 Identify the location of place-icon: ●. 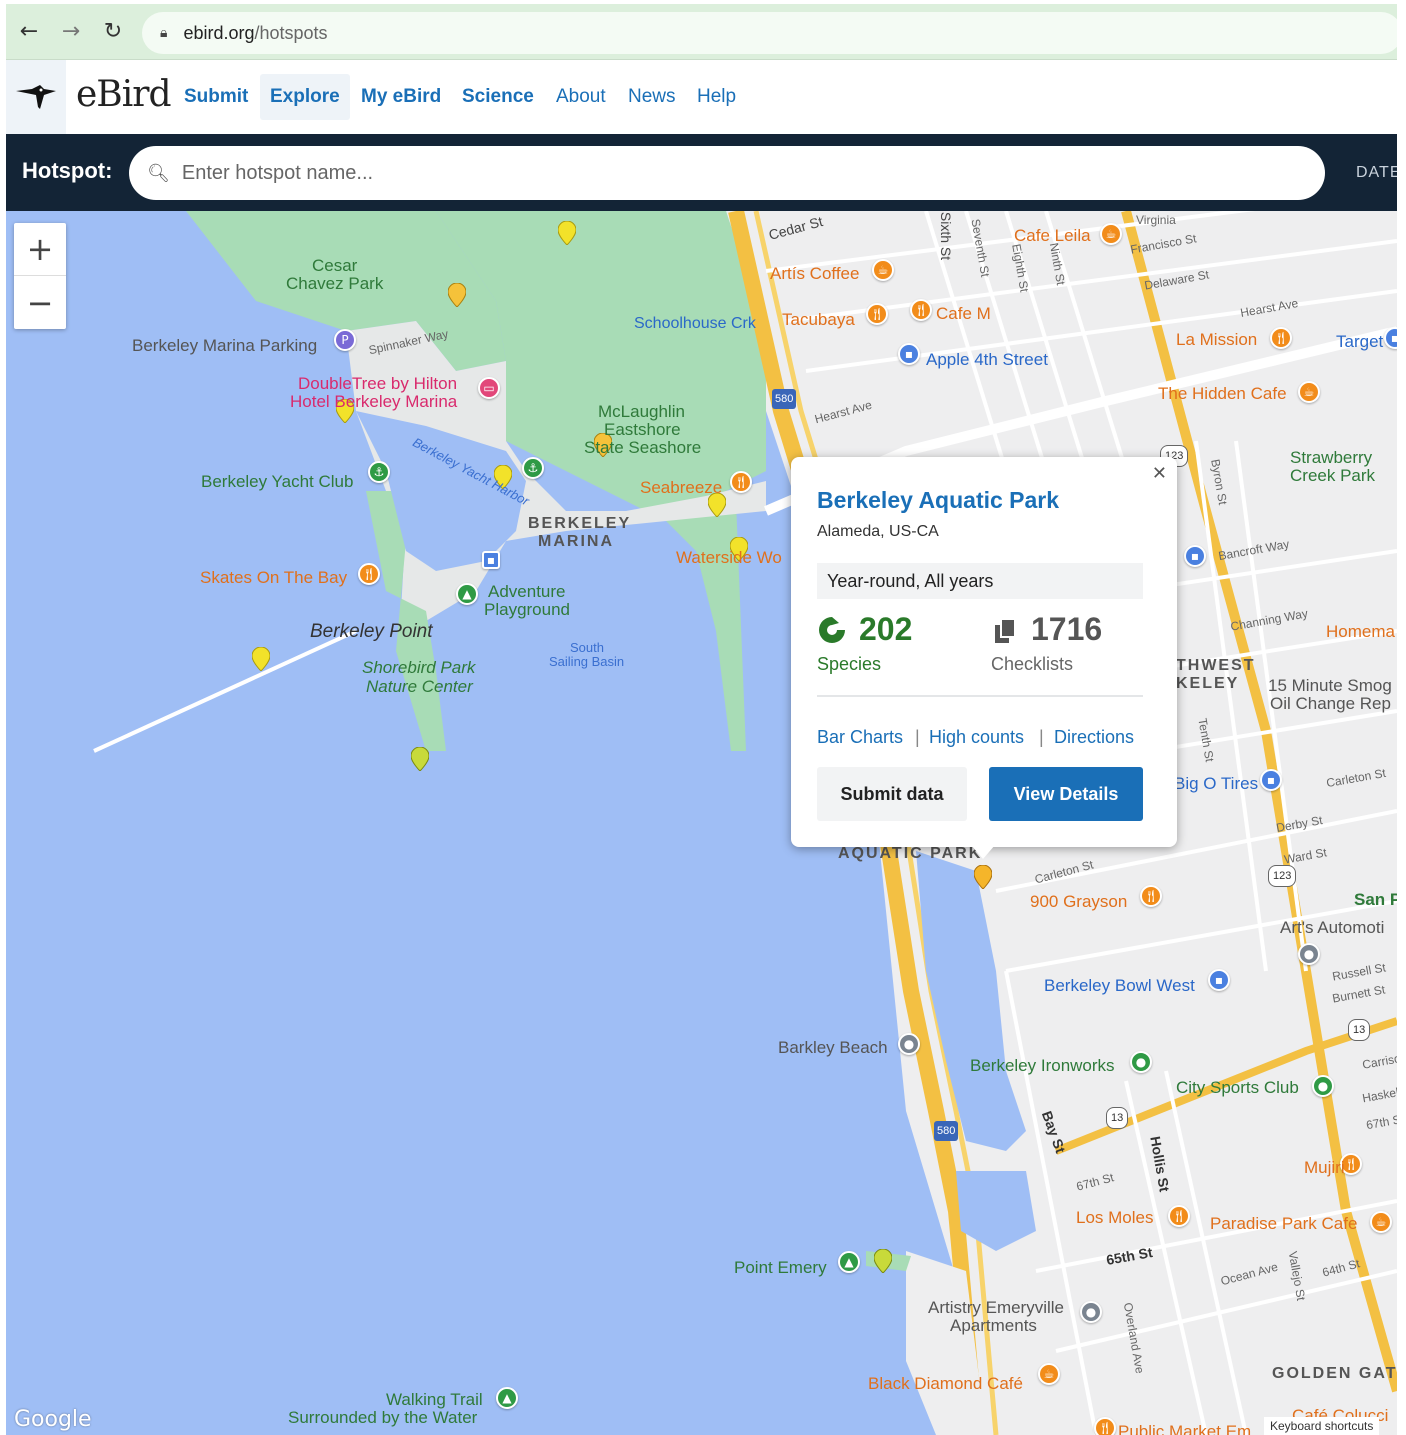
(1141, 1062).